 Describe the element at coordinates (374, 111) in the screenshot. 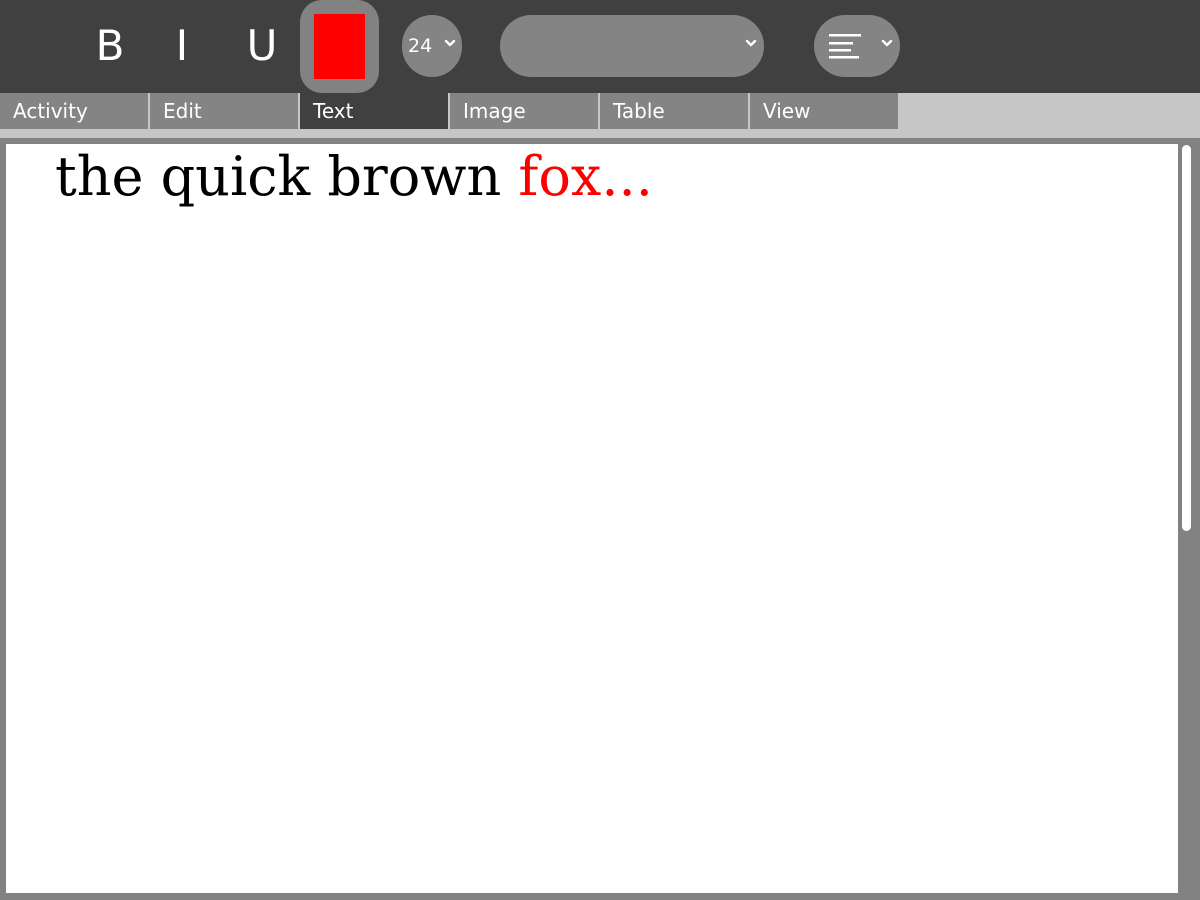

I see `tab-text: Text` at that location.